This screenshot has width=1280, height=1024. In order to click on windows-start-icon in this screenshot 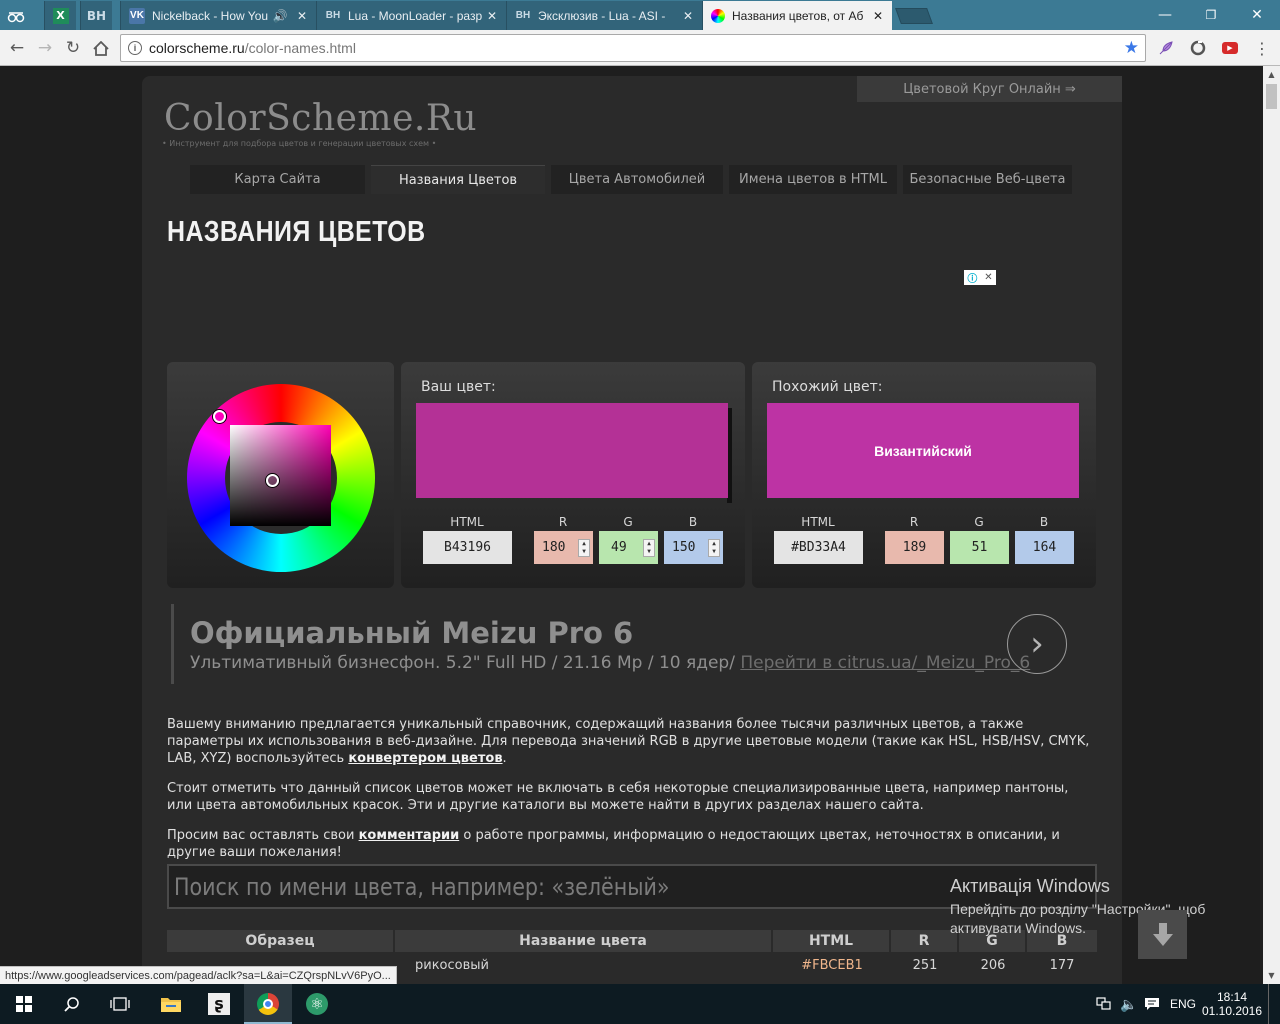, I will do `click(24, 1004)`.